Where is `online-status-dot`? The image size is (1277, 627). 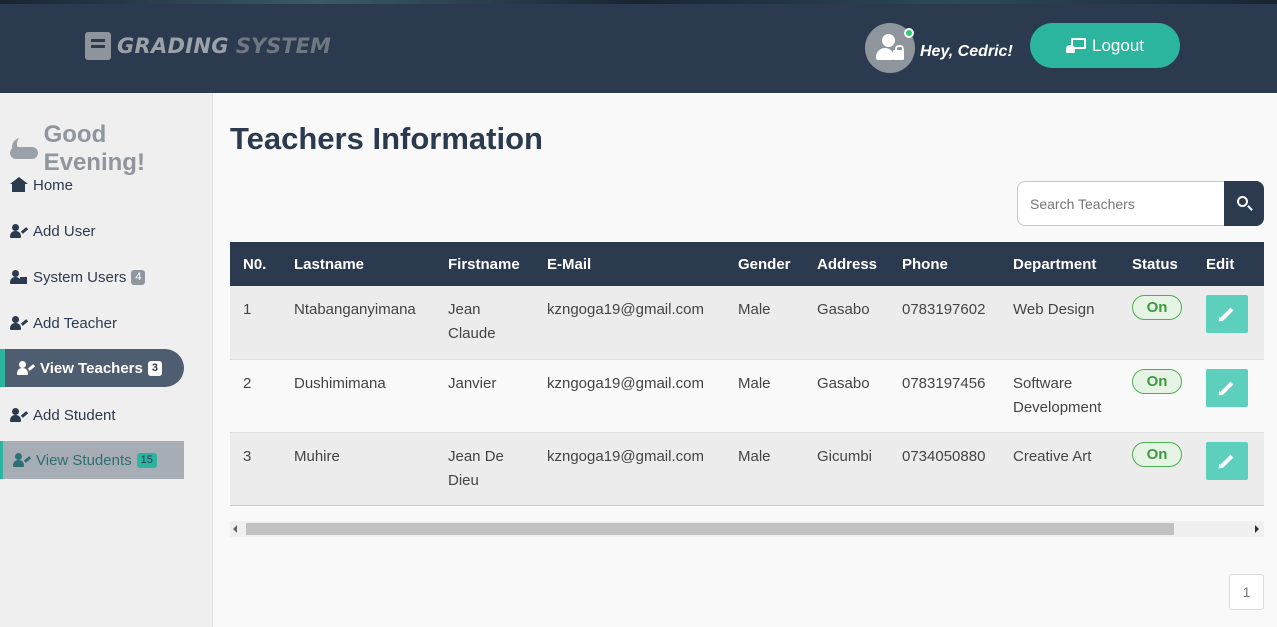
online-status-dot is located at coordinates (909, 33).